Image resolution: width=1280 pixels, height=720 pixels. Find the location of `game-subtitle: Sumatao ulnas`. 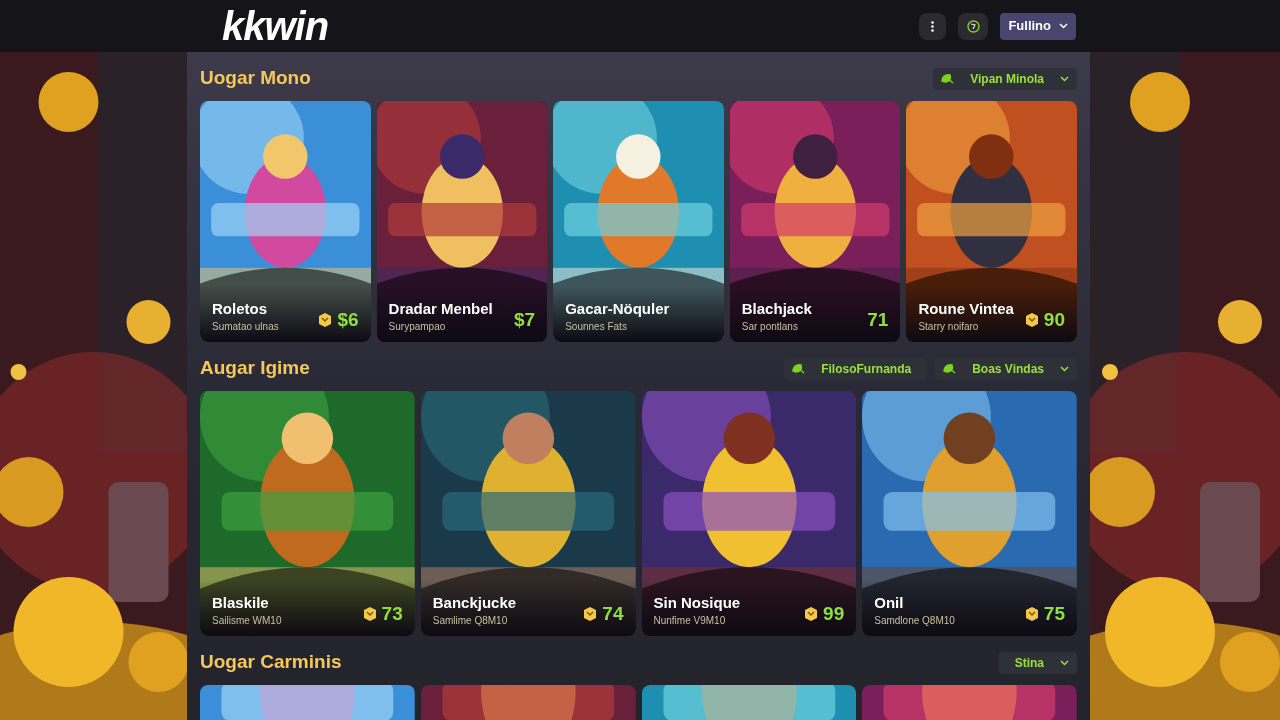

game-subtitle: Sumatao ulnas is located at coordinates (245, 327).